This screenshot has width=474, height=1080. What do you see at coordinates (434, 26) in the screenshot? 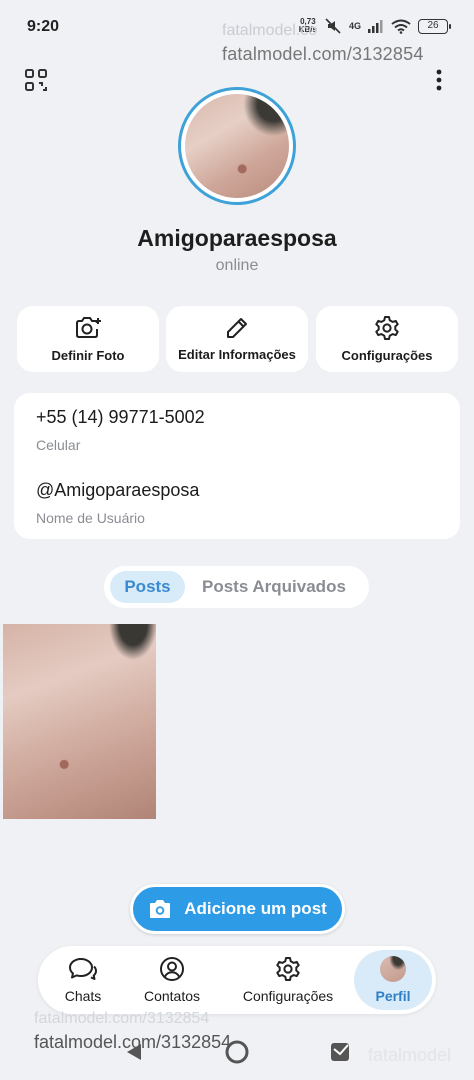
I see `battery-indicator: 26` at bounding box center [434, 26].